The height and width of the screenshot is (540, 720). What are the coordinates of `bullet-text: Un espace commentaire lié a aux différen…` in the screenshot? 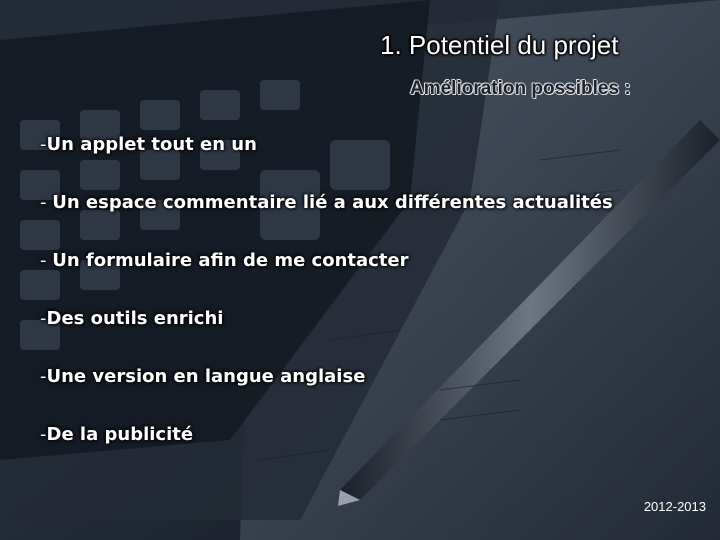 It's located at (332, 202).